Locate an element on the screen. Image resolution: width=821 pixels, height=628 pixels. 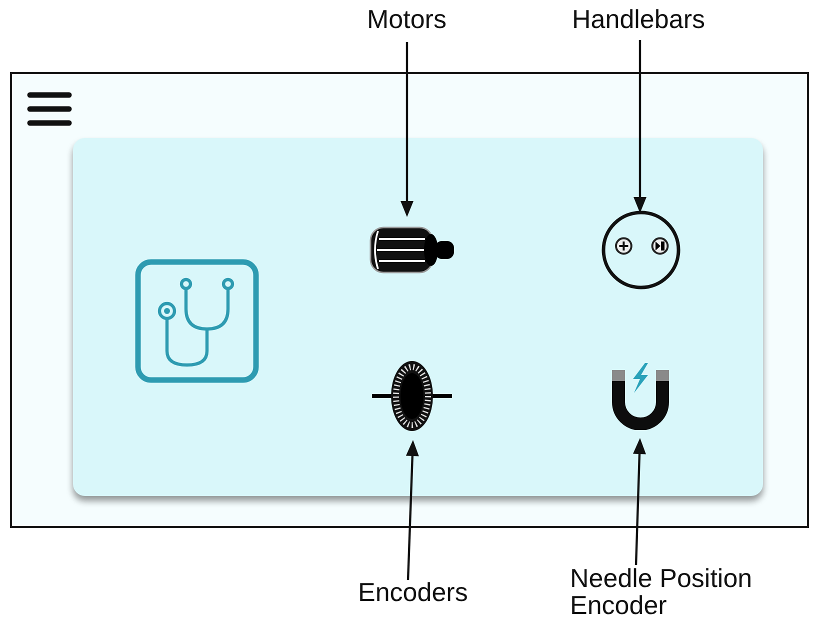
stethoscope-icon is located at coordinates (197, 321).